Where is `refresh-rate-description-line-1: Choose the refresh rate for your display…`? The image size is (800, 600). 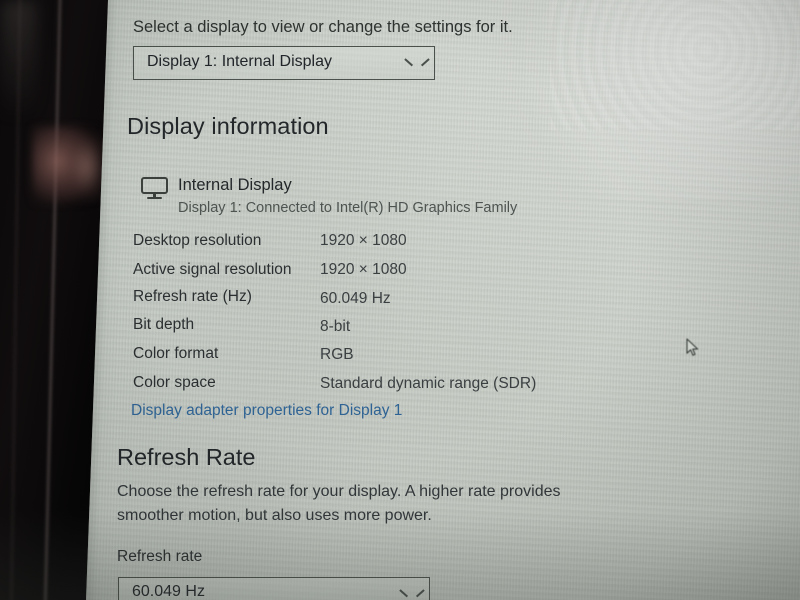 refresh-rate-description-line-1: Choose the refresh rate for your display… is located at coordinates (339, 491).